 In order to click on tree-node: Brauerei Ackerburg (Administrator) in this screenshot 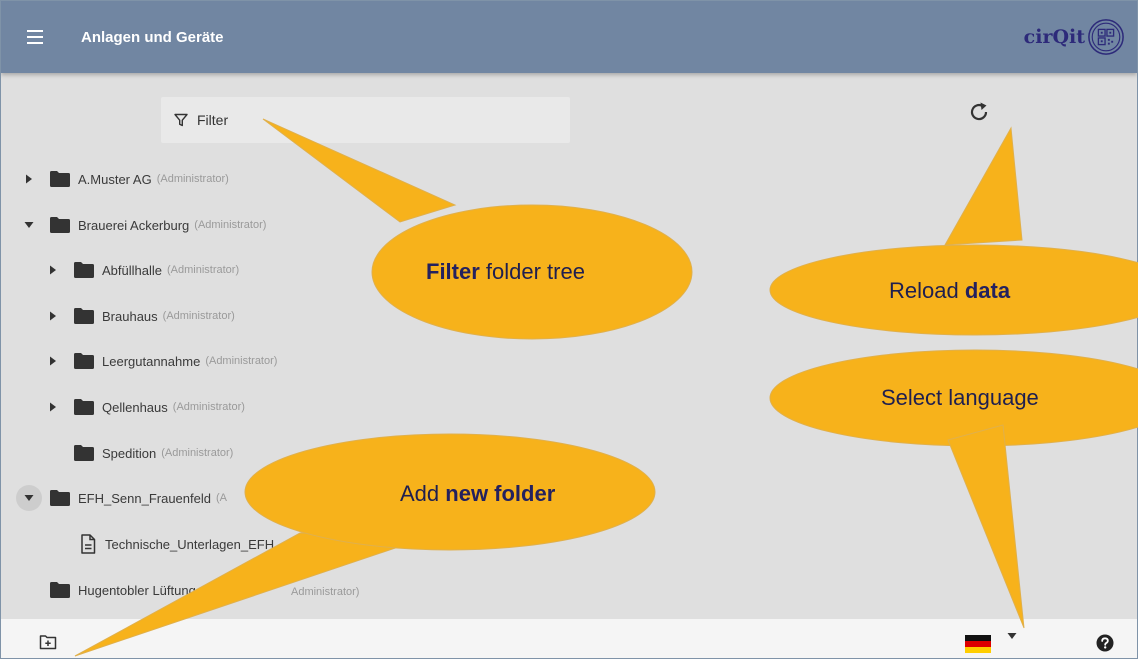, I will do `click(143, 225)`.